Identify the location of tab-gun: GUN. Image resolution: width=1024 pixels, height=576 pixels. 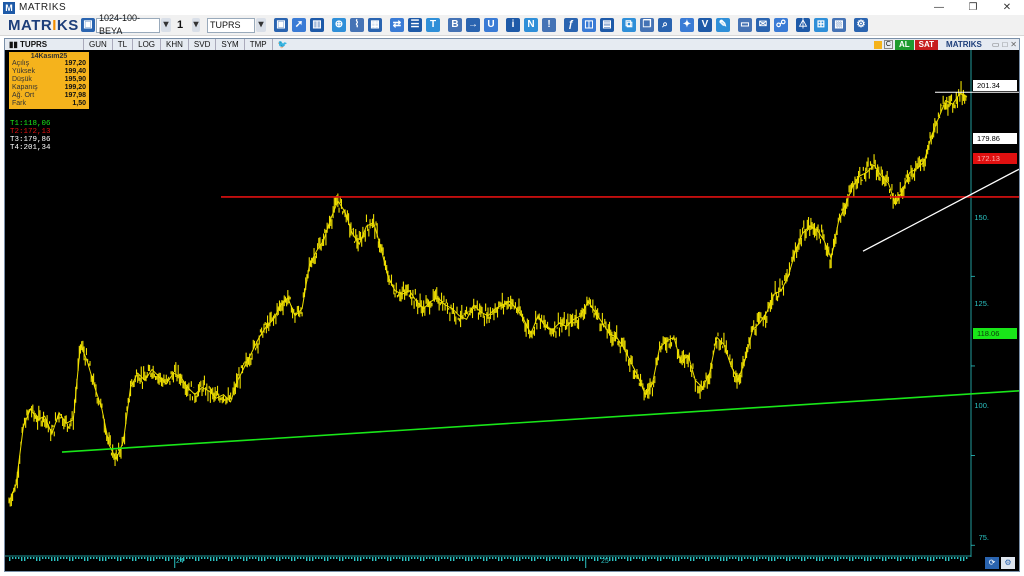
(97, 44).